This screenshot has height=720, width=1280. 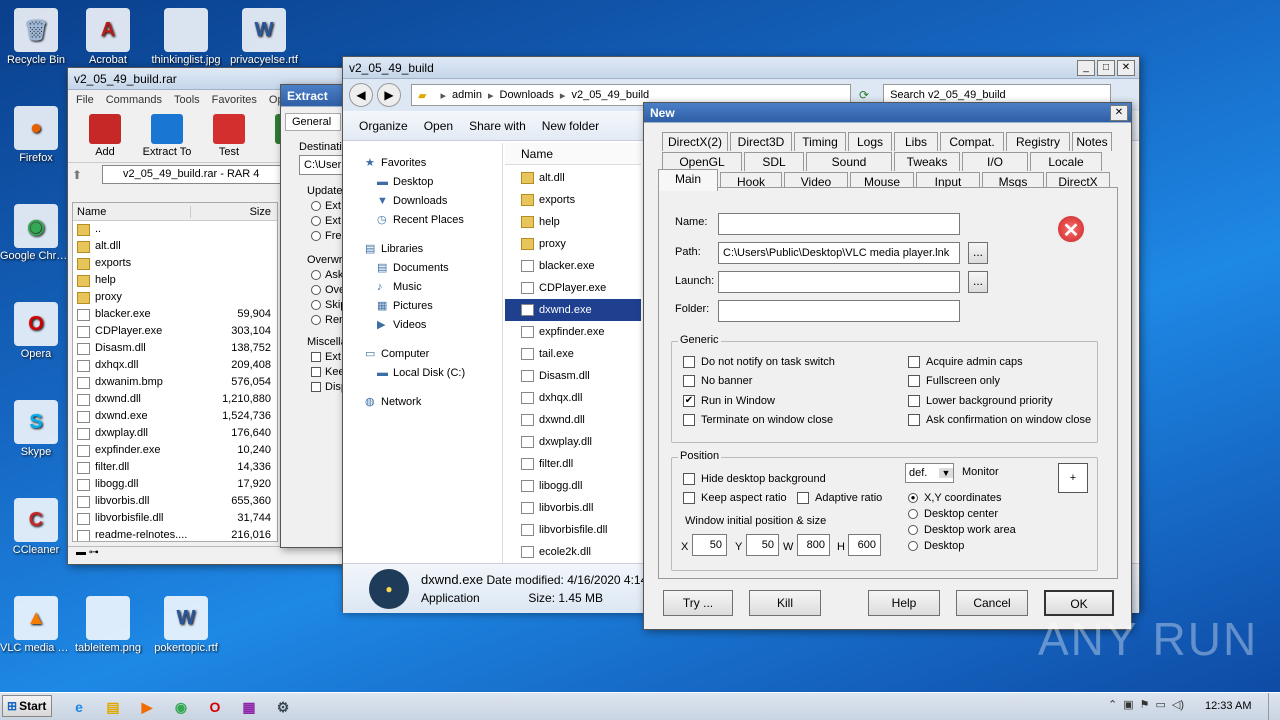 What do you see at coordinates (573, 464) in the screenshot?
I see `file-row: filter.dll` at bounding box center [573, 464].